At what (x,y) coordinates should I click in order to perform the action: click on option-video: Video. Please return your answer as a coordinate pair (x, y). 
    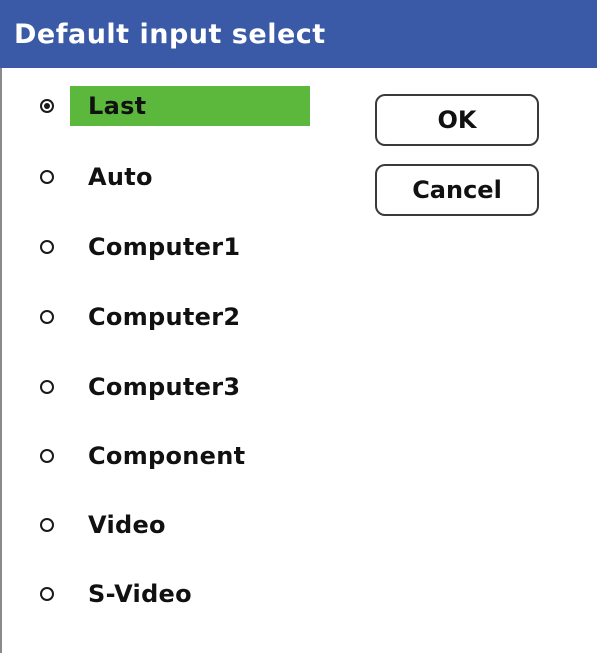
    Looking at the image, I should click on (162, 525).